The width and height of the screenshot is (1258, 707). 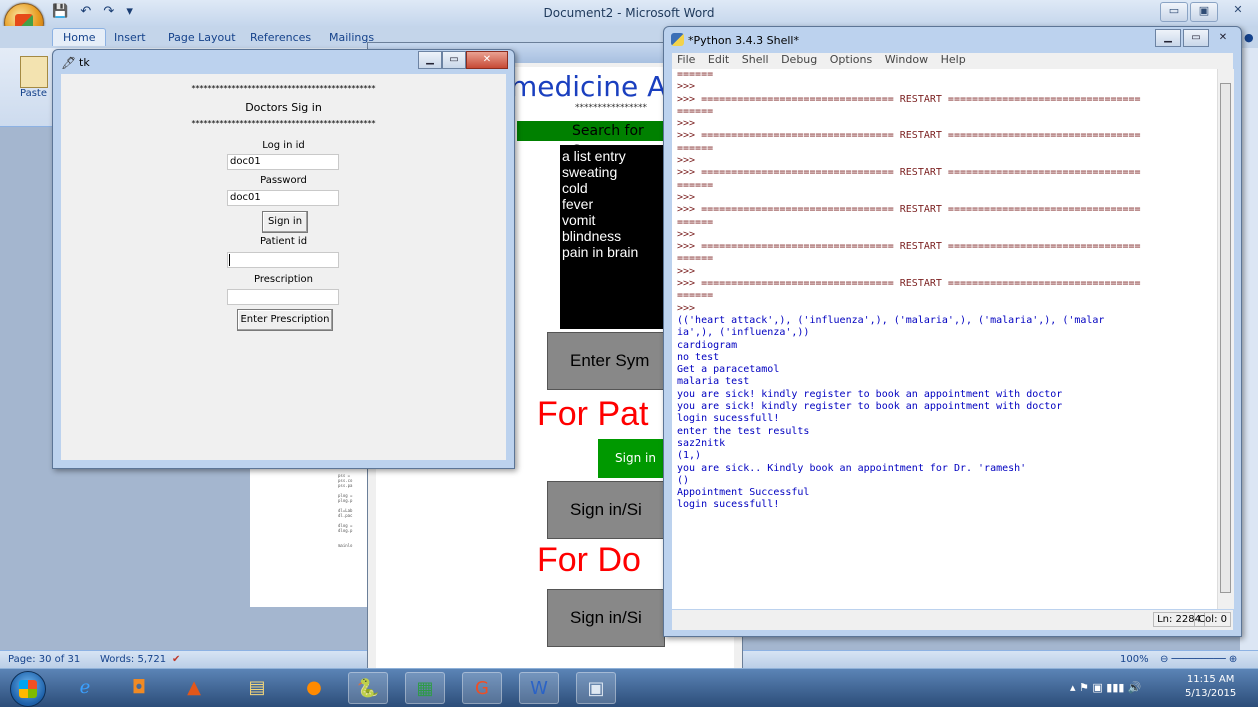 I want to click on column-number: Col: 0, so click(x=1212, y=619).